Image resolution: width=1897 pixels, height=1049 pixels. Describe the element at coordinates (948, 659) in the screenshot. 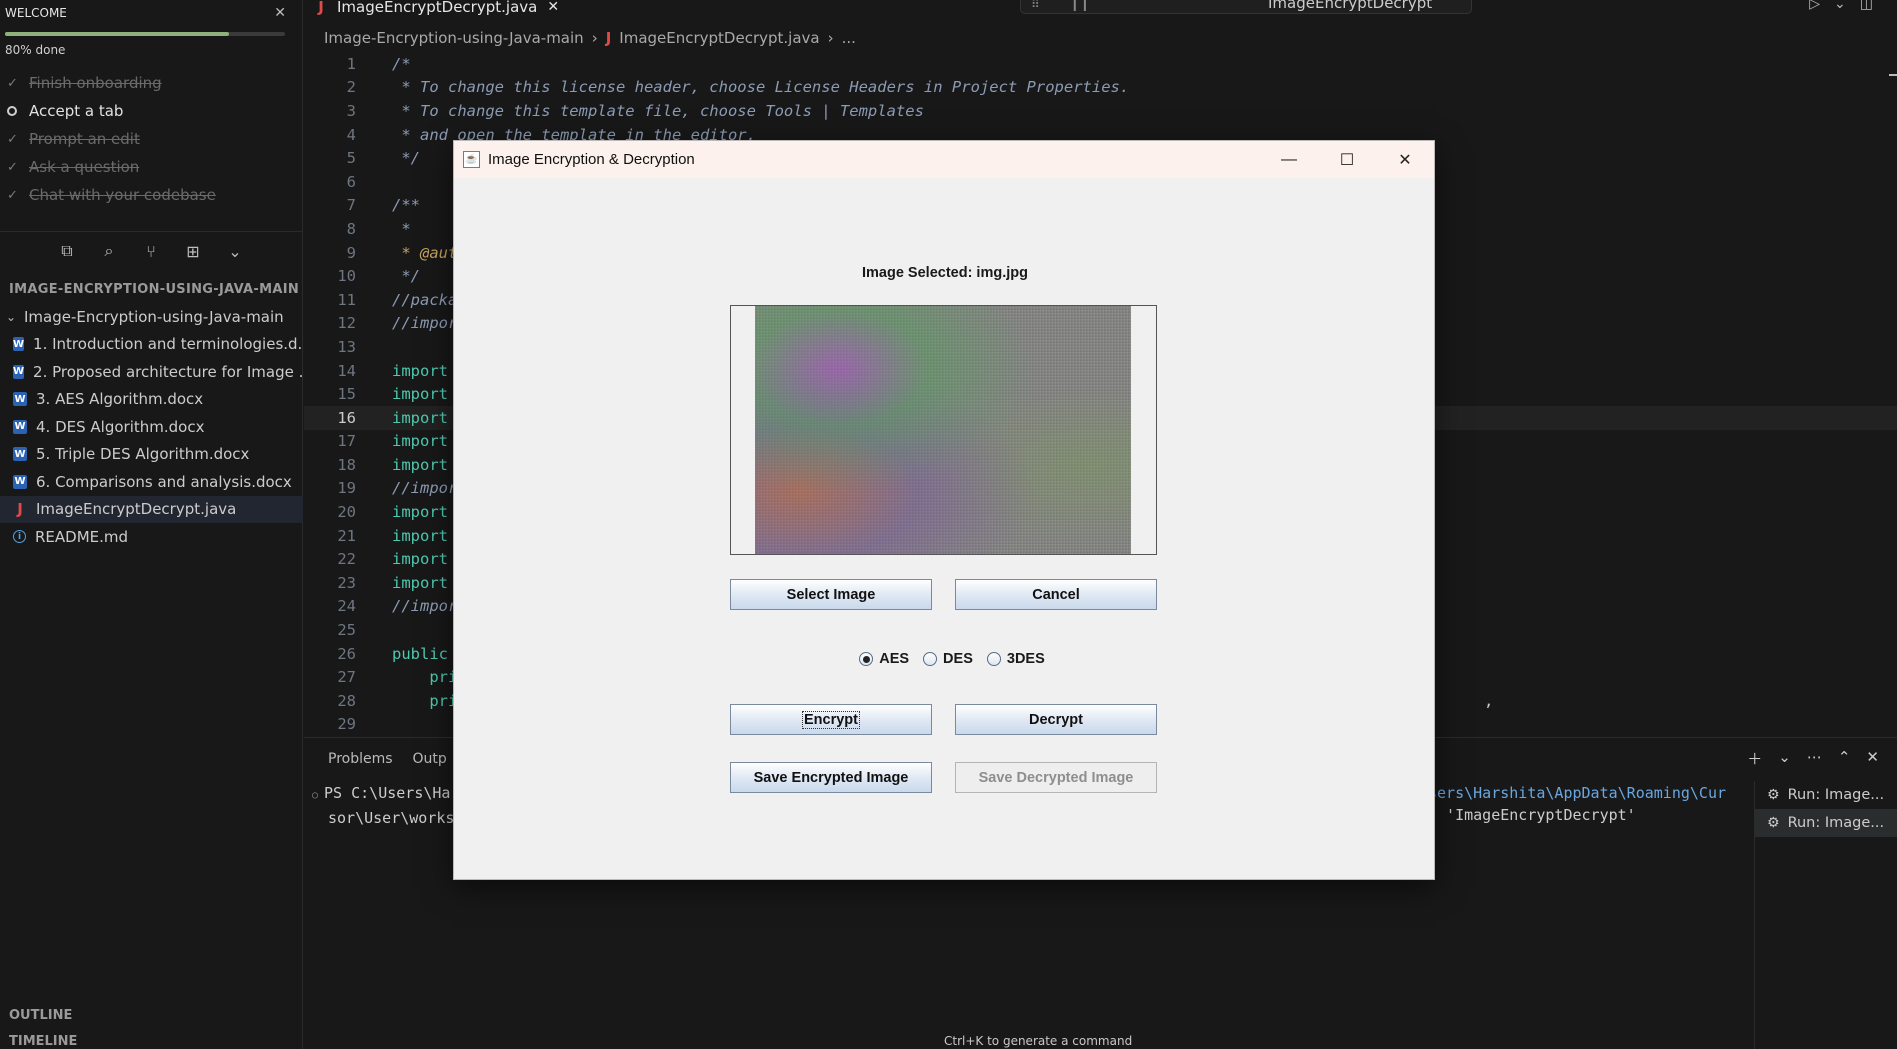

I see `radio-des: DES` at that location.